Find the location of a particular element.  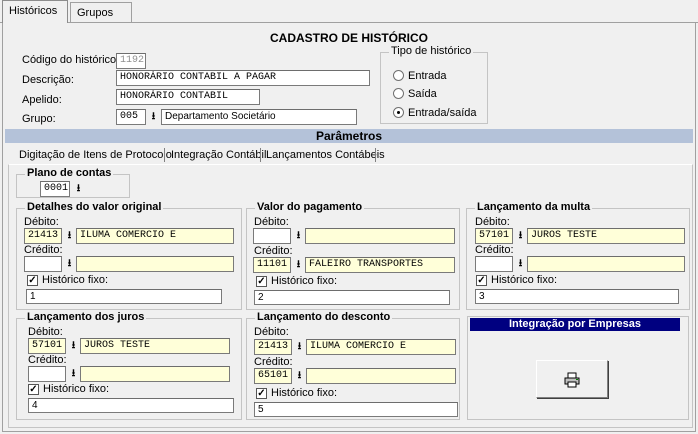

pagamento-credito-code: 11101 is located at coordinates (272, 265).